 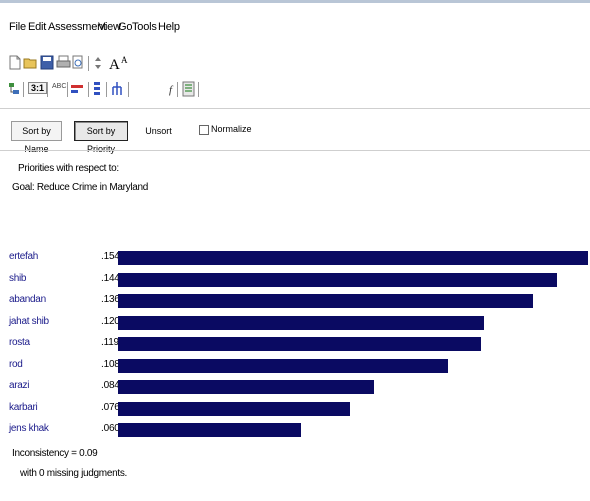 What do you see at coordinates (37, 27) in the screenshot?
I see `menu-edit: Edit` at bounding box center [37, 27].